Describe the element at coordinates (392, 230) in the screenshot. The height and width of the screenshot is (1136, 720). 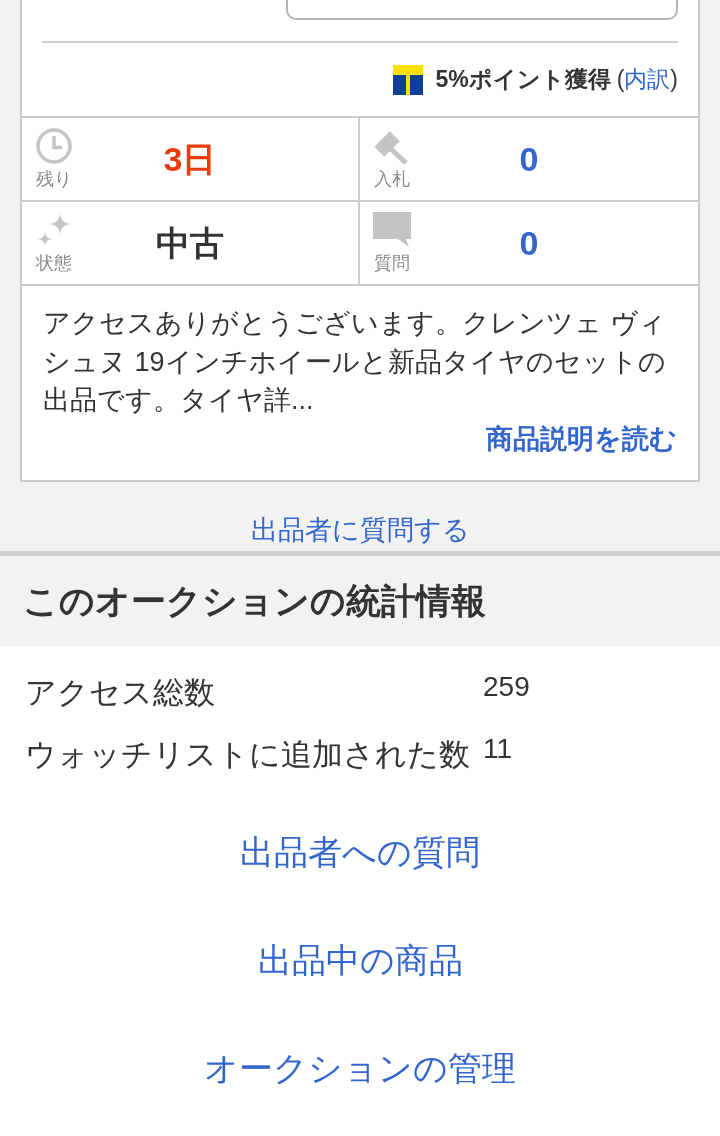
I see `speech-bubble-icon` at that location.